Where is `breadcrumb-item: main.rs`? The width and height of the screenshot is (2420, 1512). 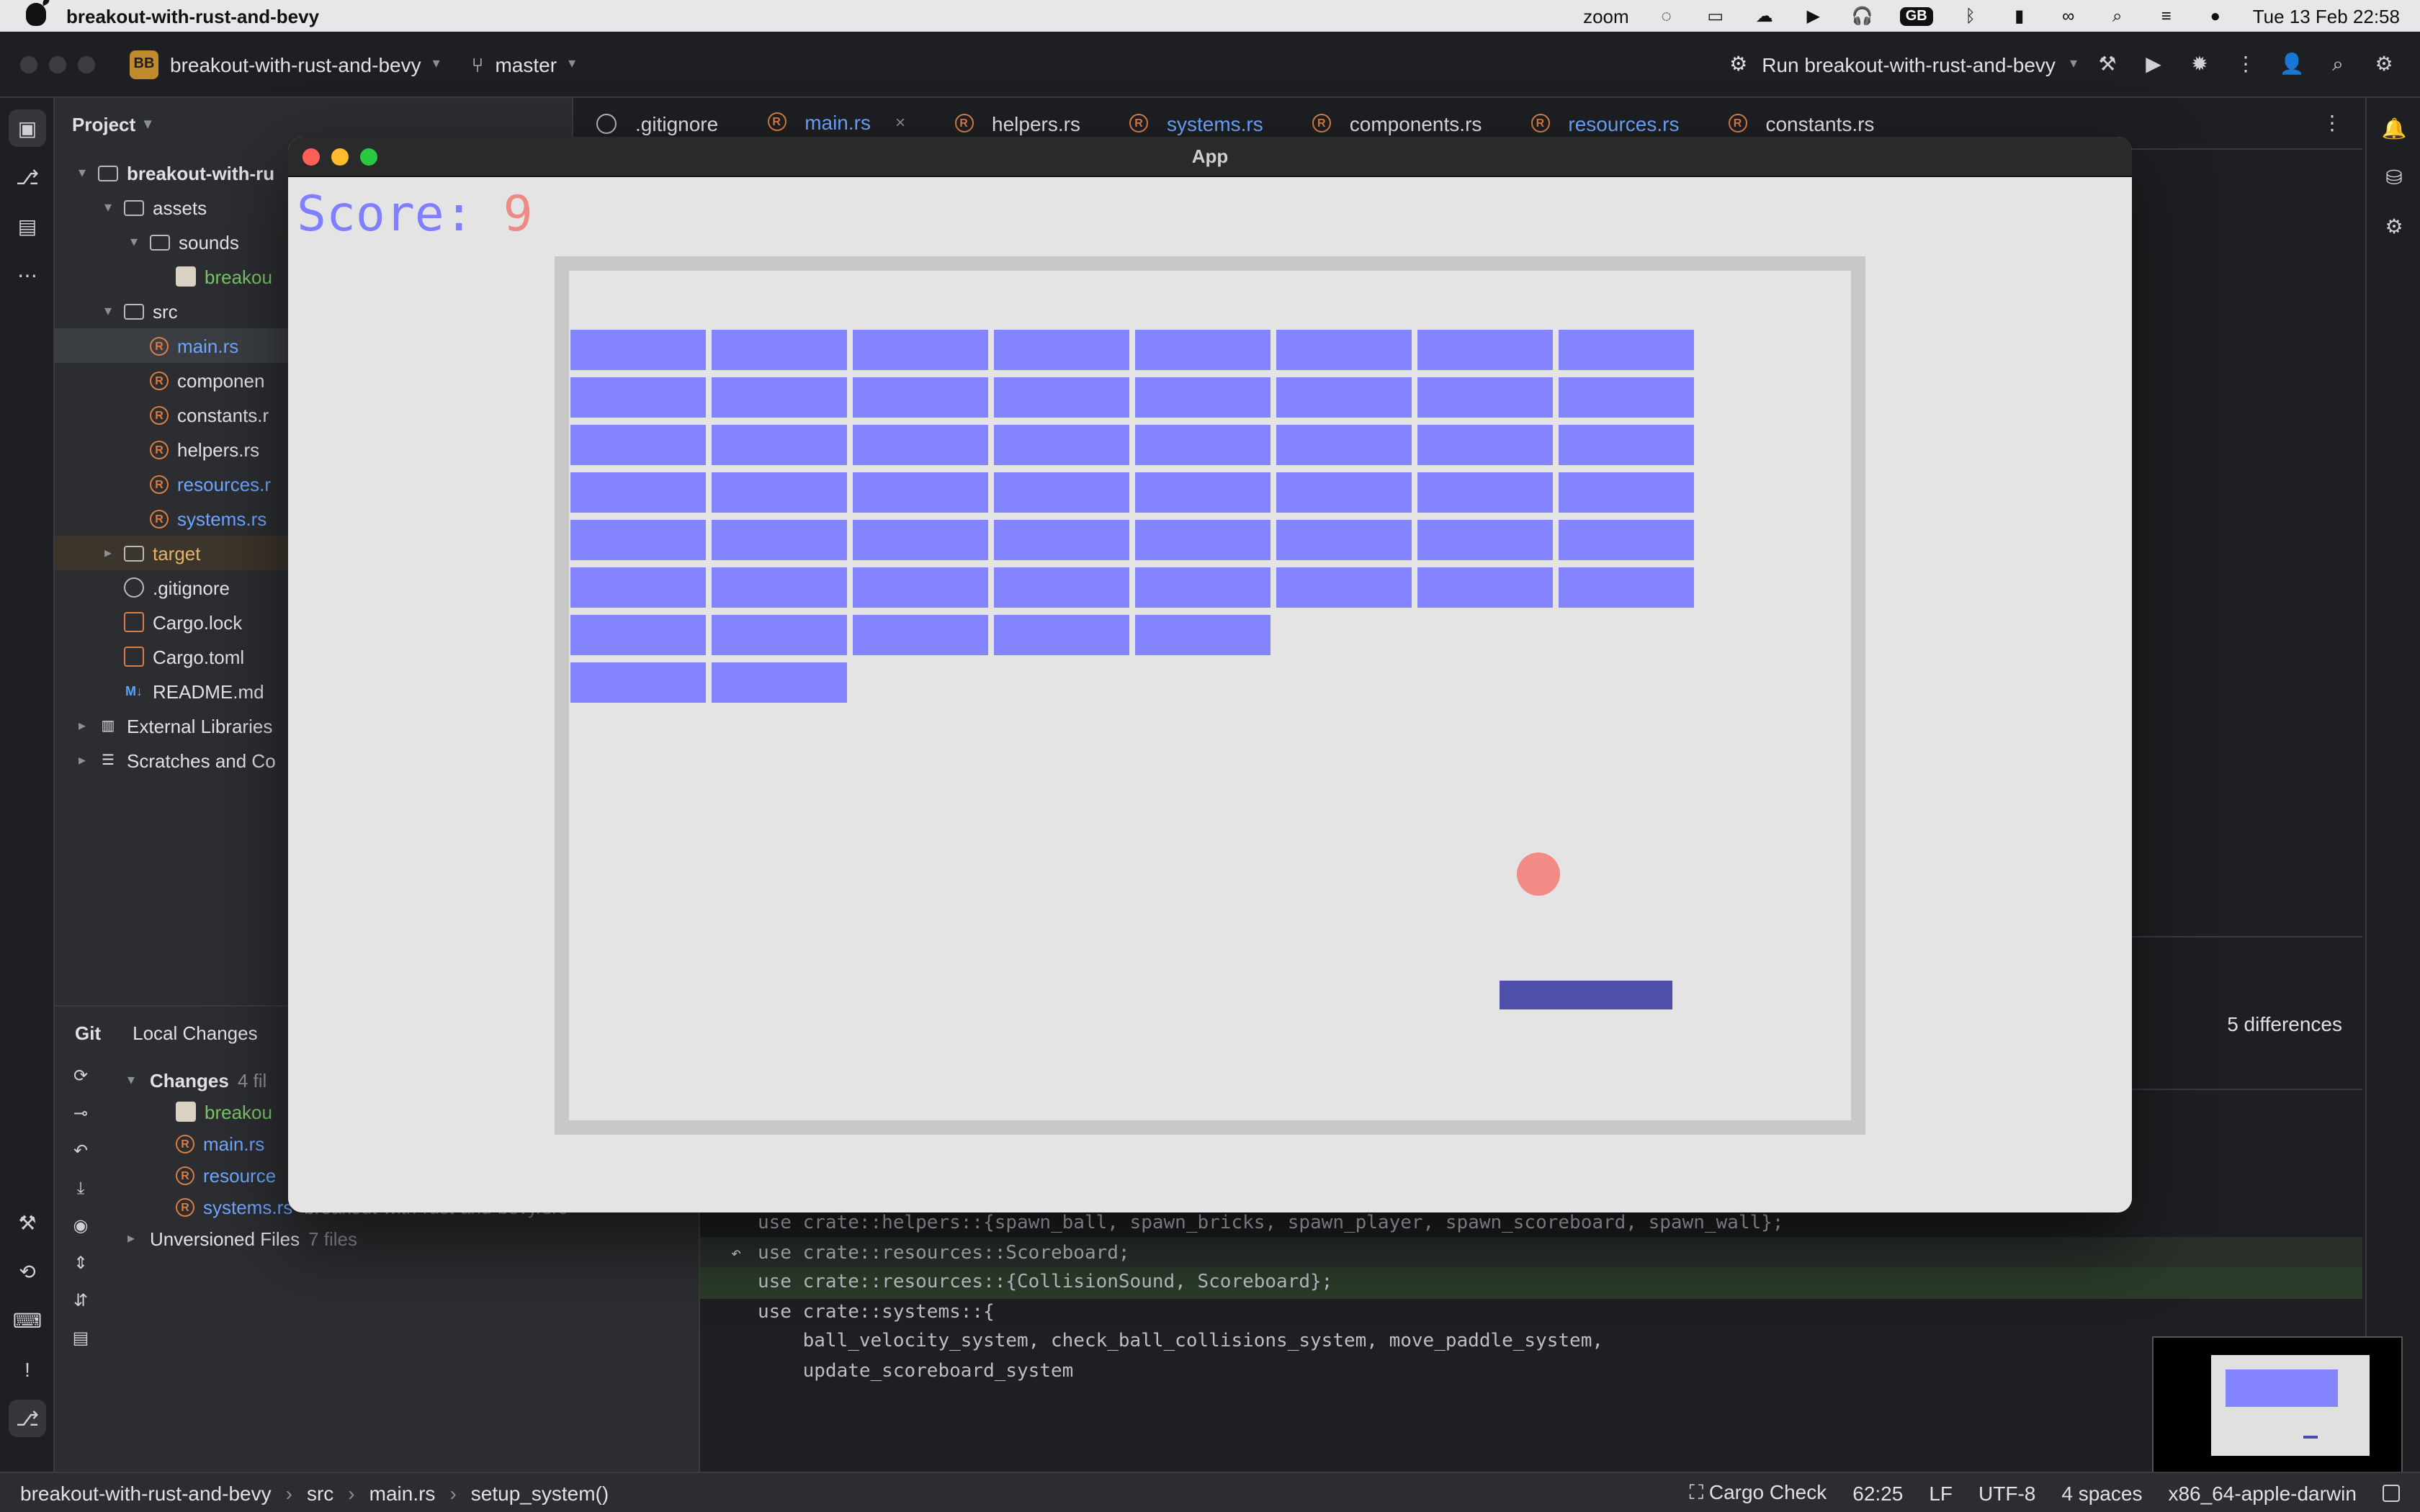
breadcrumb-item: main.rs is located at coordinates (403, 1492).